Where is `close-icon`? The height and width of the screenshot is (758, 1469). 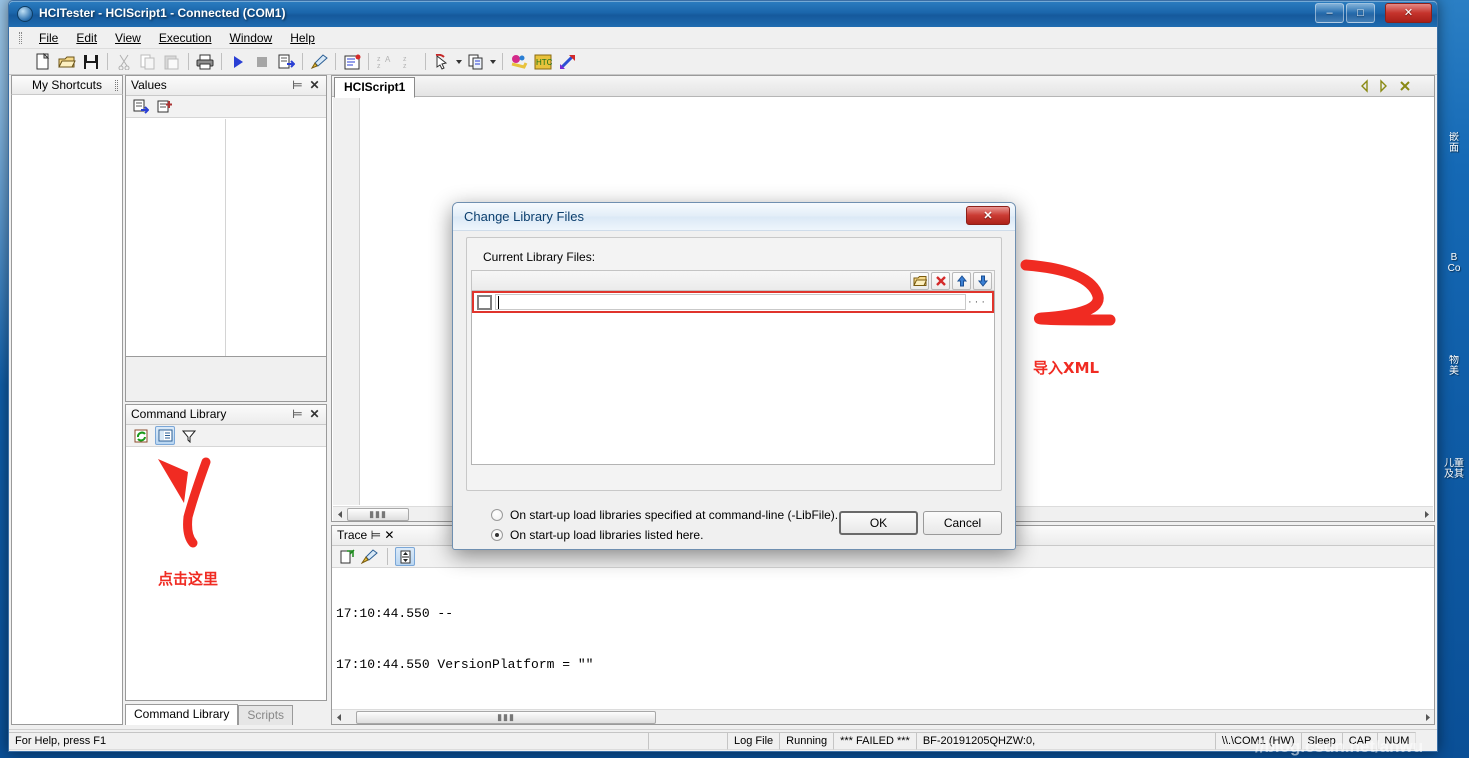
close-icon is located at coordinates (1405, 86).